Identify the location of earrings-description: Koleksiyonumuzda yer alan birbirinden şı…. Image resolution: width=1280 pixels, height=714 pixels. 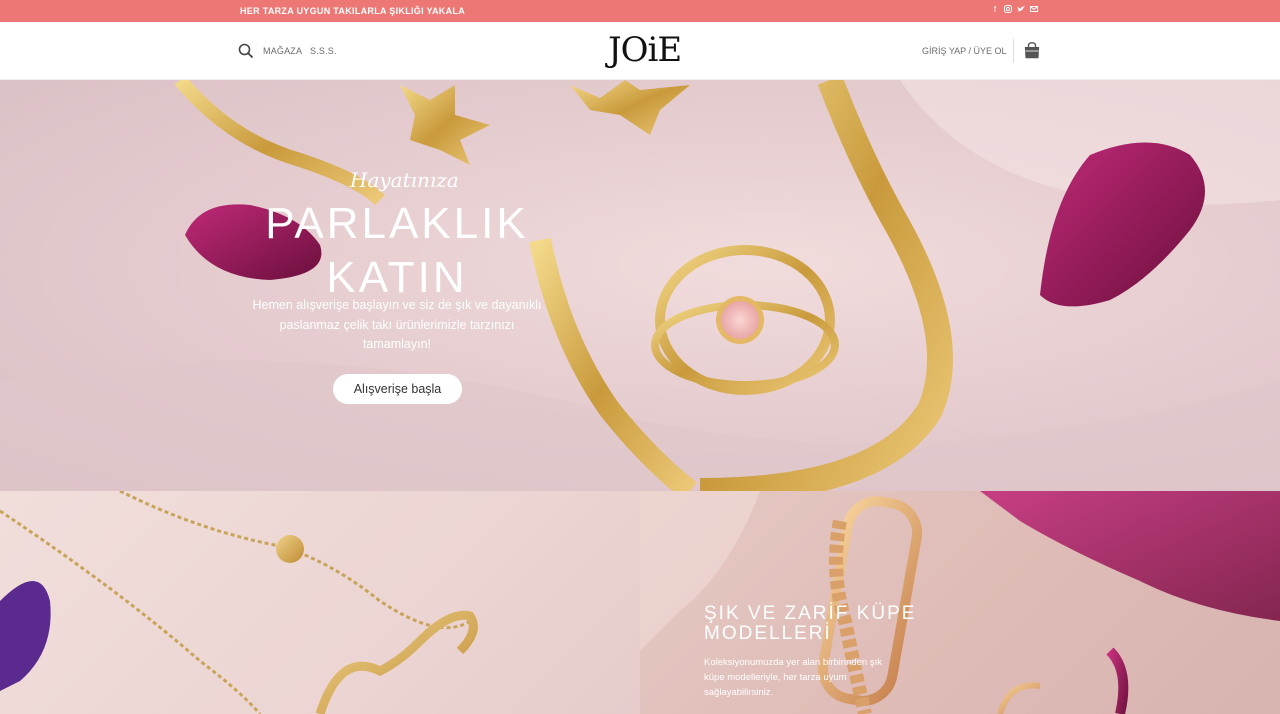
(814, 677).